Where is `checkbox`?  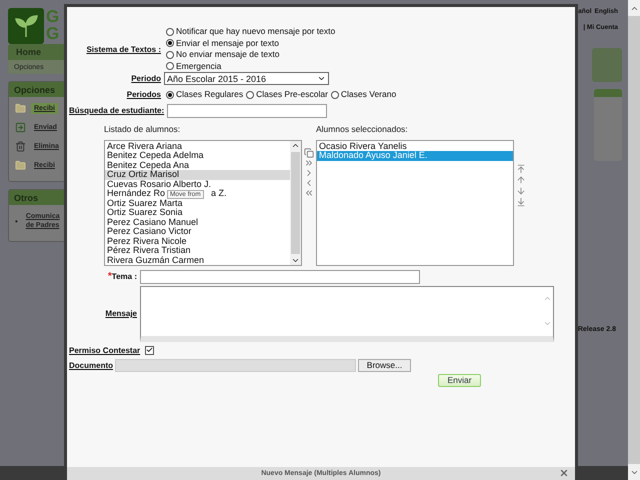
checkbox is located at coordinates (149, 350).